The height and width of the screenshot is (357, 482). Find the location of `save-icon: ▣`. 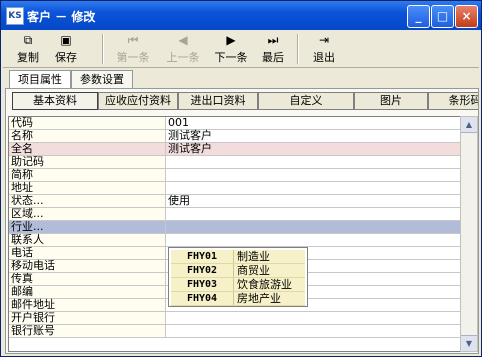

save-icon: ▣ is located at coordinates (66, 40).